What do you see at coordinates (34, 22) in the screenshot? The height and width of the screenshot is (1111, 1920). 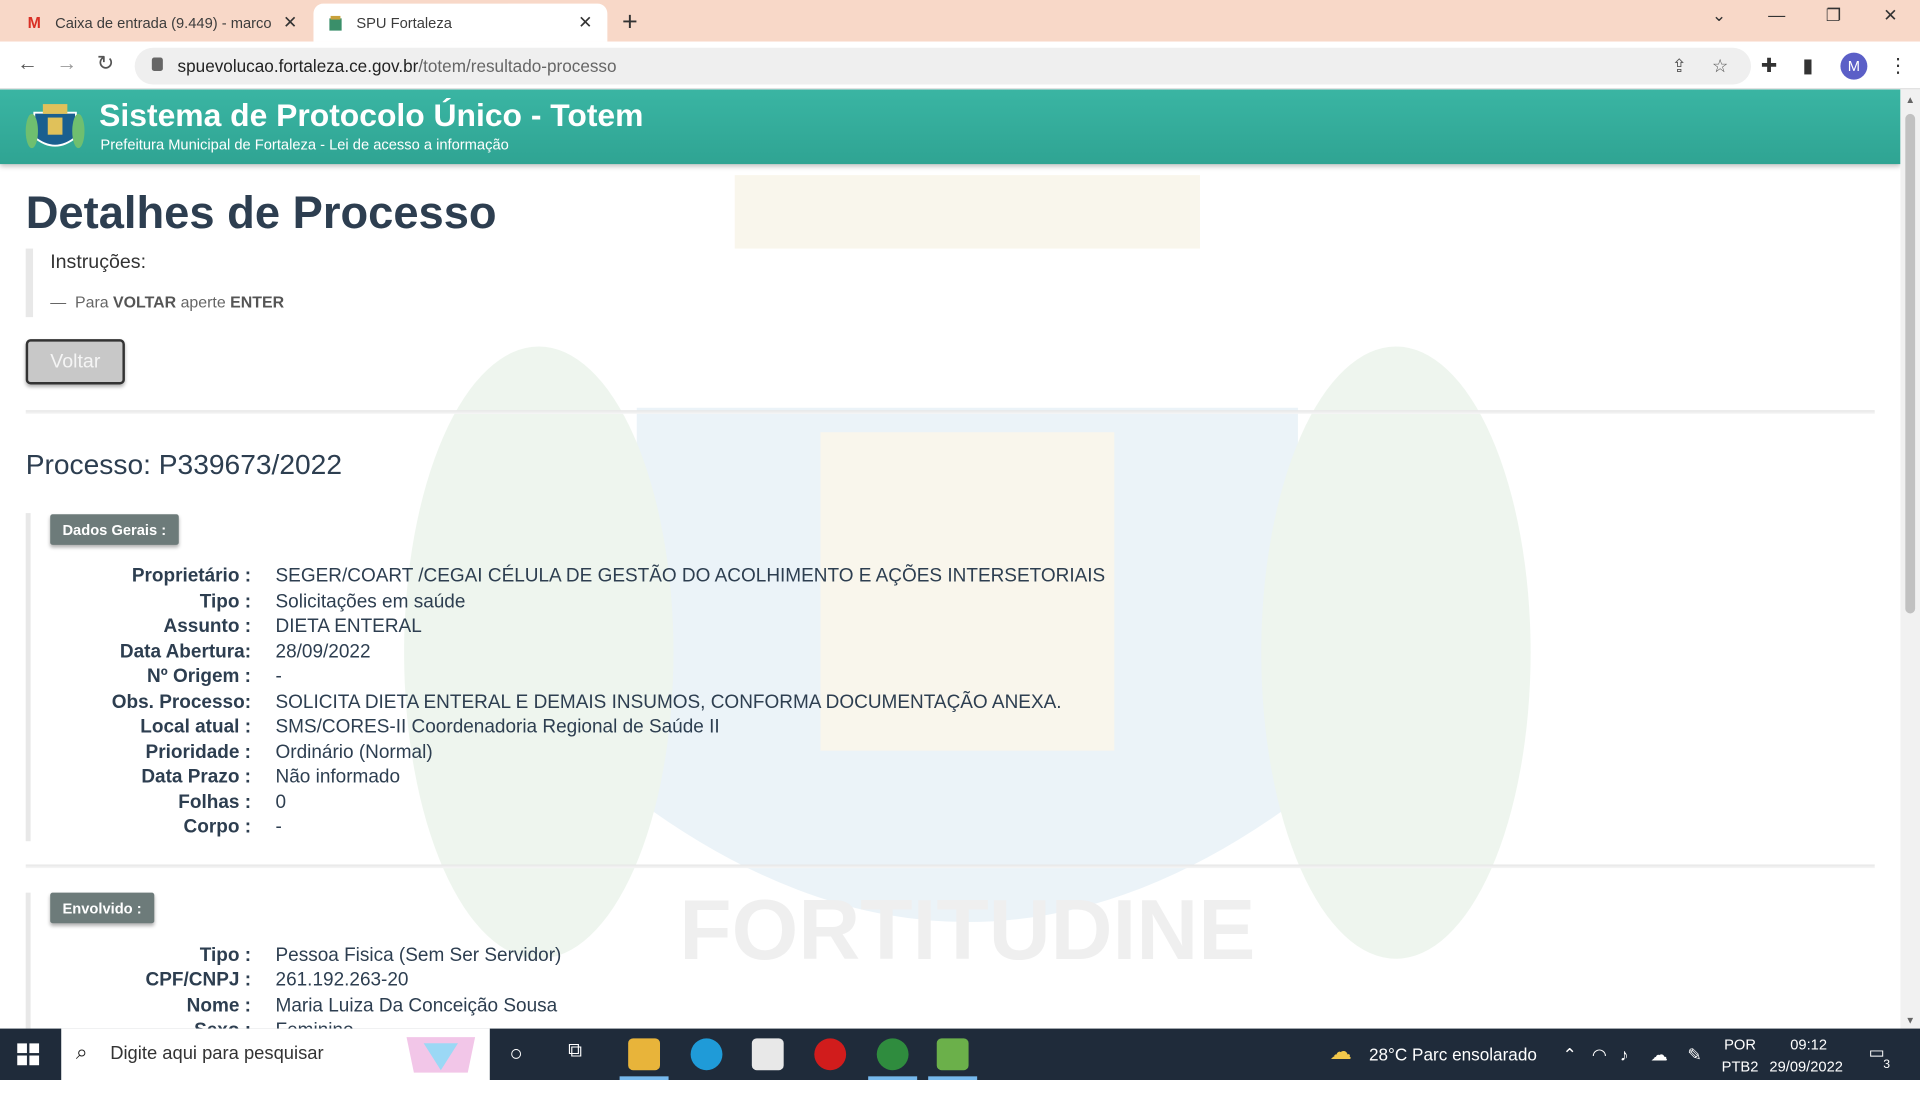 I see `gmail-icon: M` at bounding box center [34, 22].